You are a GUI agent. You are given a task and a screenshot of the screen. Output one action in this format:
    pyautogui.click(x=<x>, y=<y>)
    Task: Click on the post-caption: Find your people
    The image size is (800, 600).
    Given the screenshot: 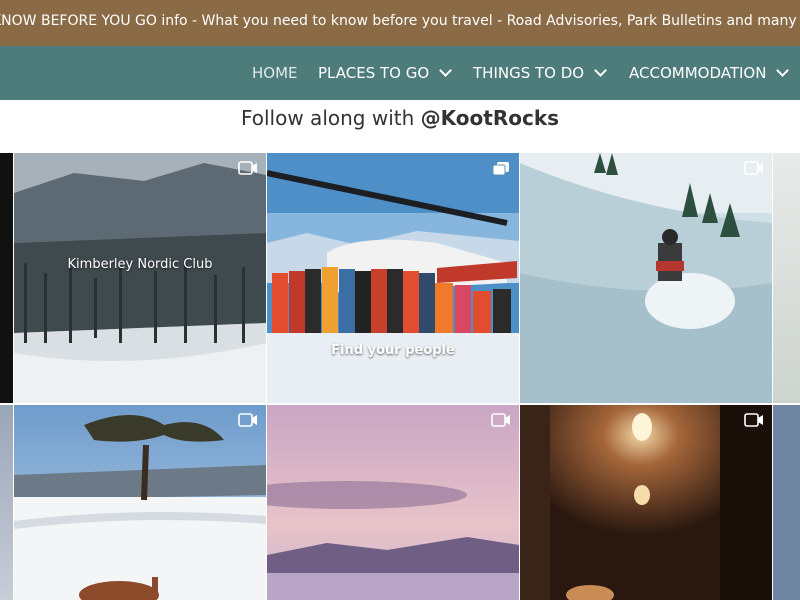 What is the action you would take?
    pyautogui.click(x=393, y=350)
    